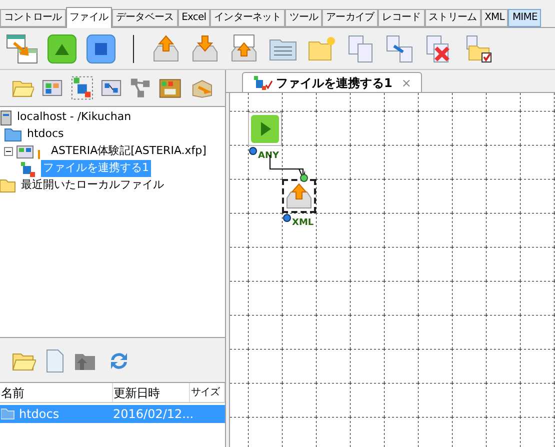 The height and width of the screenshot is (447, 555). I want to click on tree-item: localhost - /Kikuchan, so click(74, 117).